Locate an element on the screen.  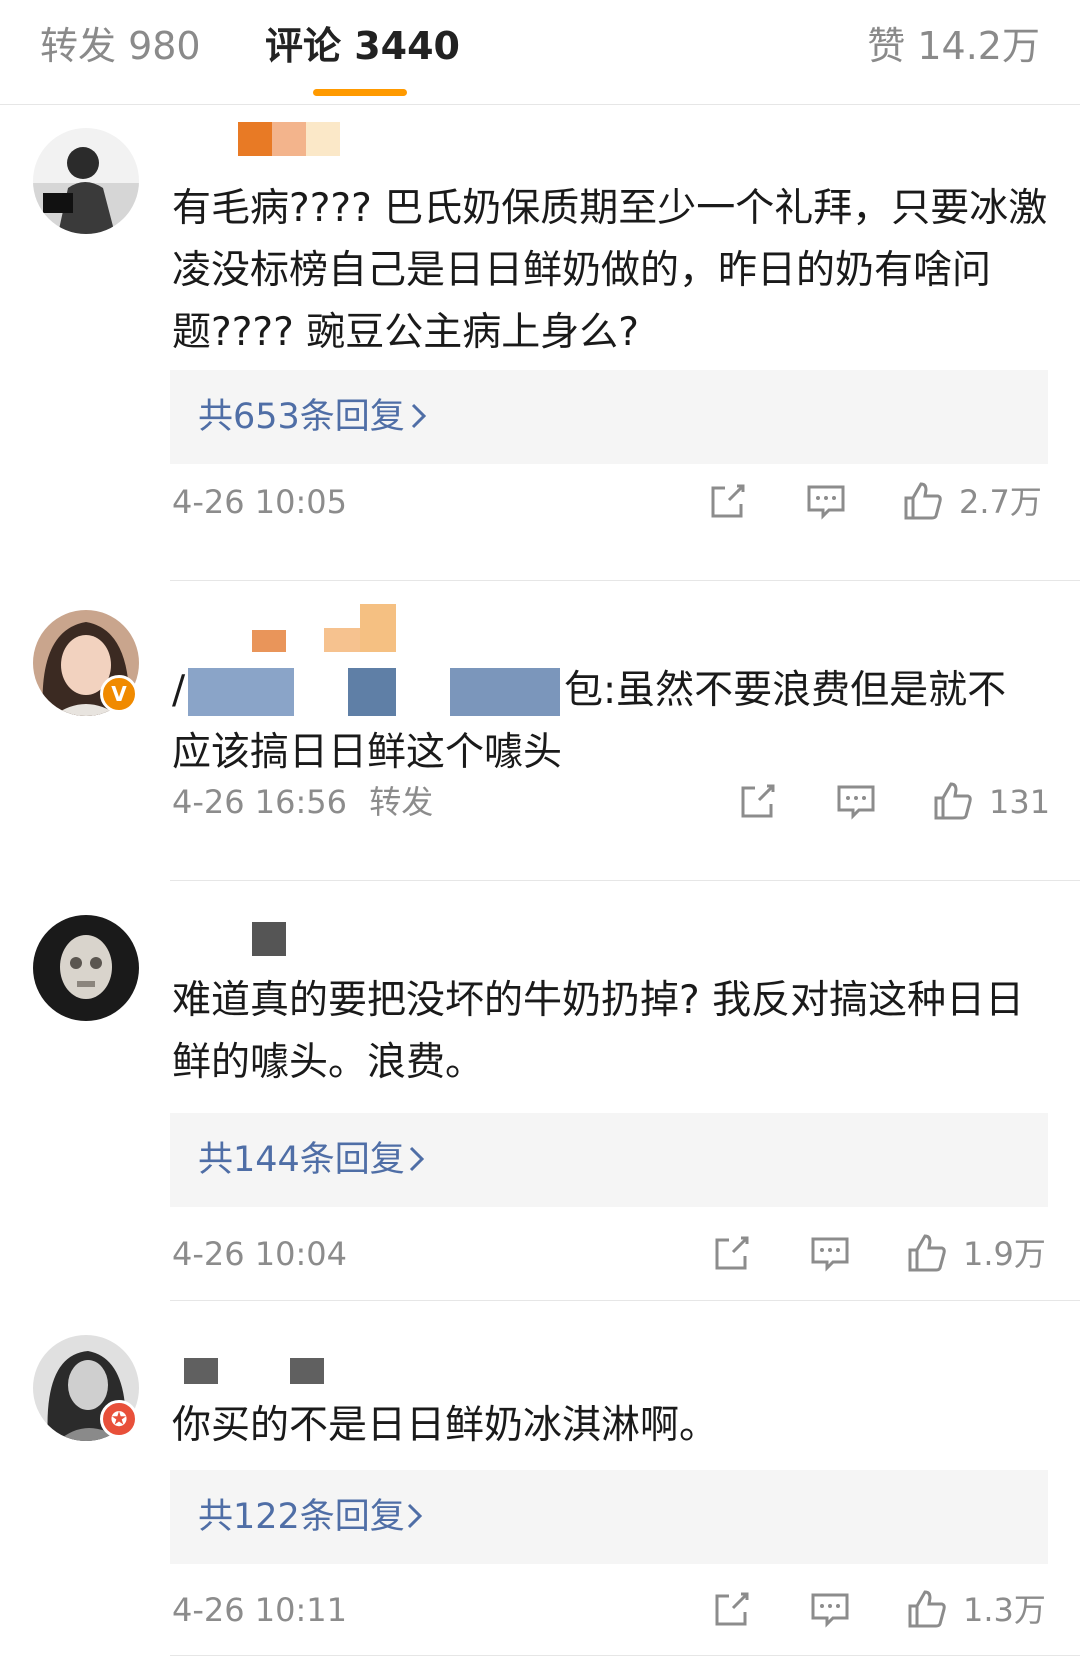
like-count: 2.7万 is located at coordinates (1000, 502).